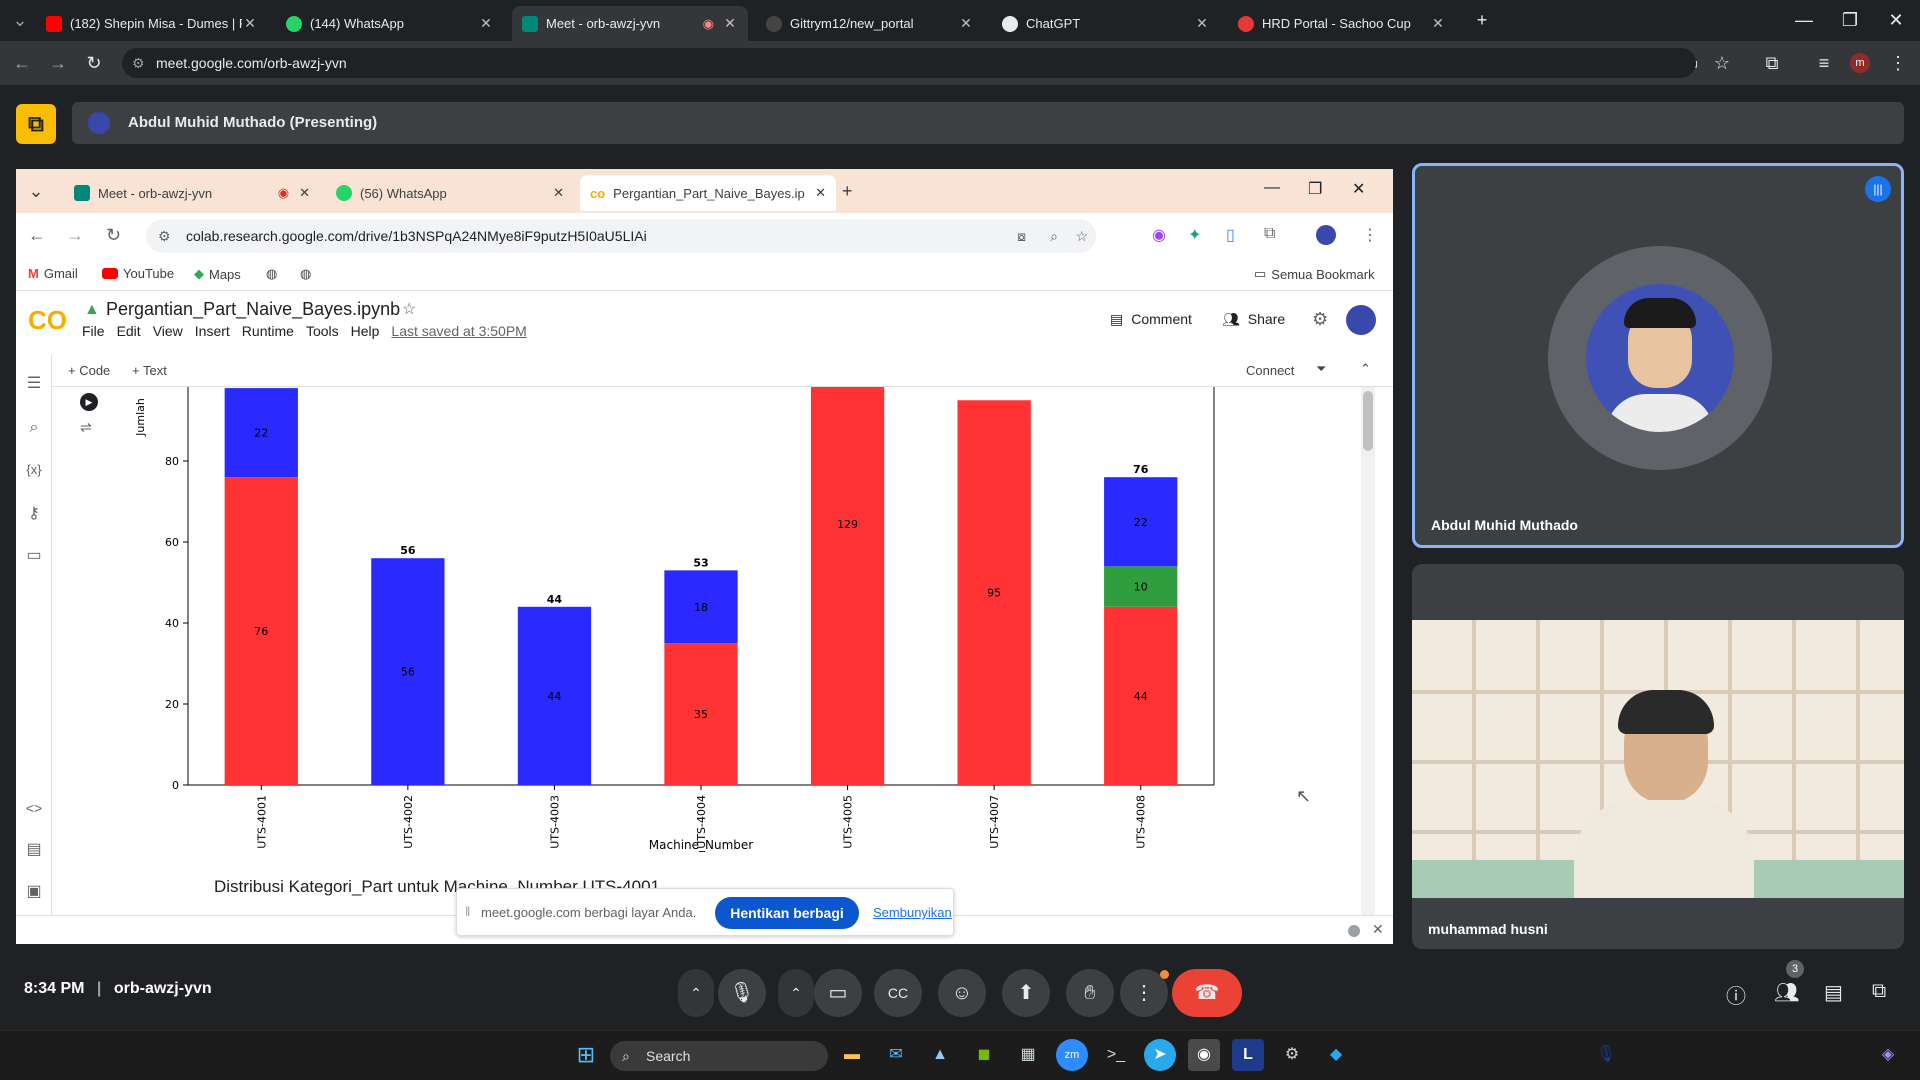 The height and width of the screenshot is (1080, 1920). Describe the element at coordinates (365, 331) in the screenshot. I see `menu-help: Help` at that location.